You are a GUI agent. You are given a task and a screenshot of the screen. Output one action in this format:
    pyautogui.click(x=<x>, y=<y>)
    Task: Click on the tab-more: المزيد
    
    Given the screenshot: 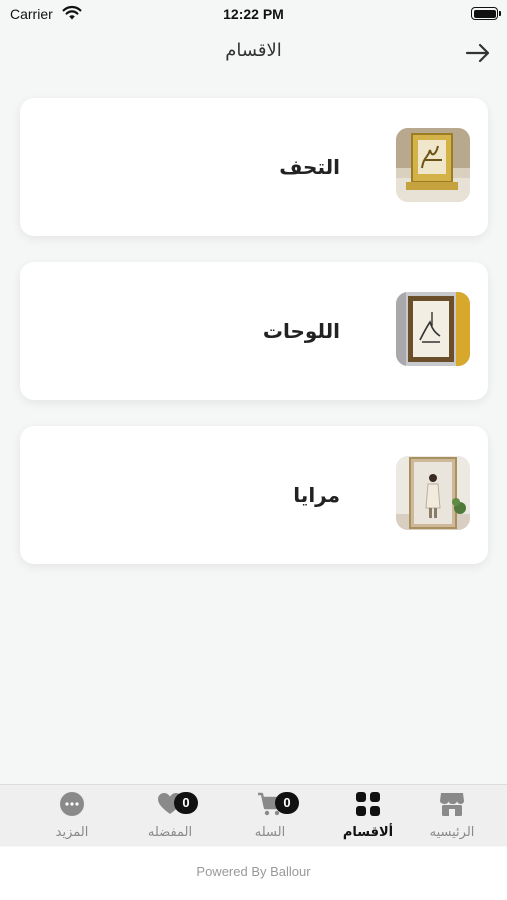 What is the action you would take?
    pyautogui.click(x=72, y=816)
    